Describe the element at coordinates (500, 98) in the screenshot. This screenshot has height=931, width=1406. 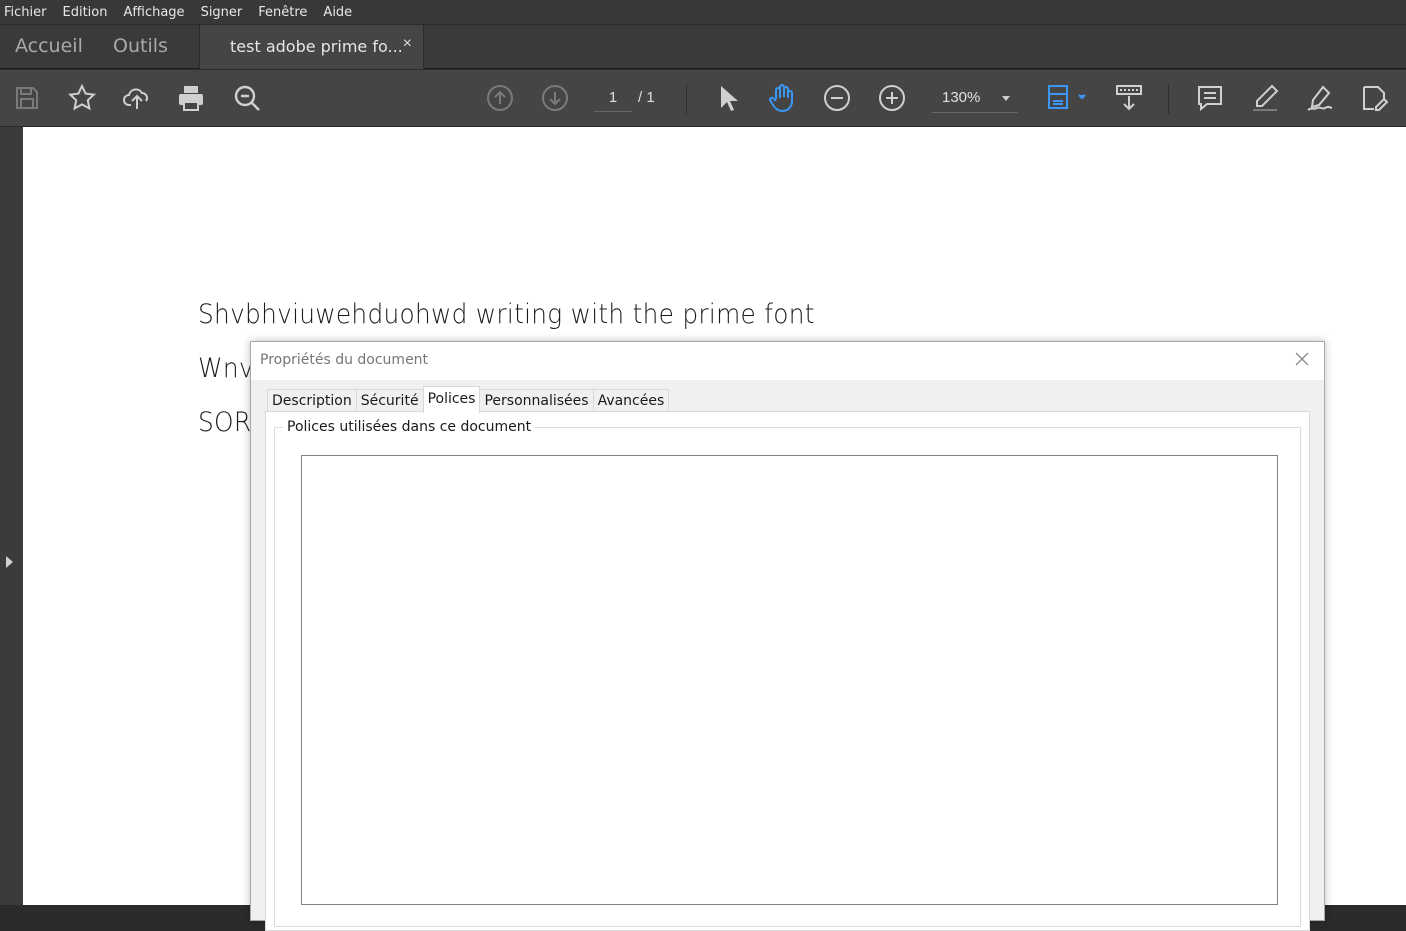
I see `page-up-icon` at that location.